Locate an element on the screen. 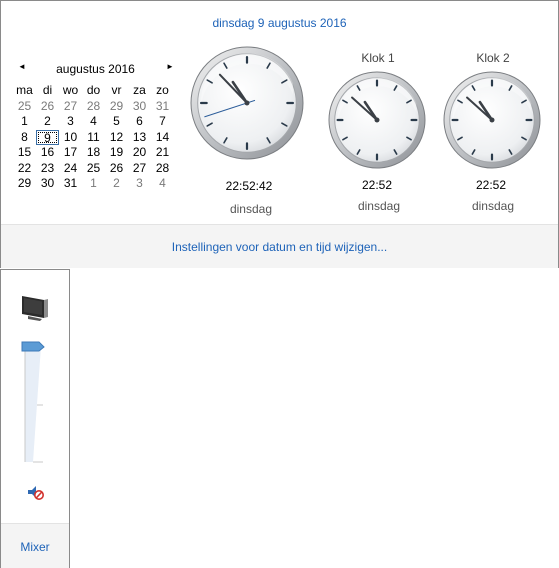 Image resolution: width=559 pixels, height=568 pixels. calendar-month-label: augustus 2016 is located at coordinates (95, 69).